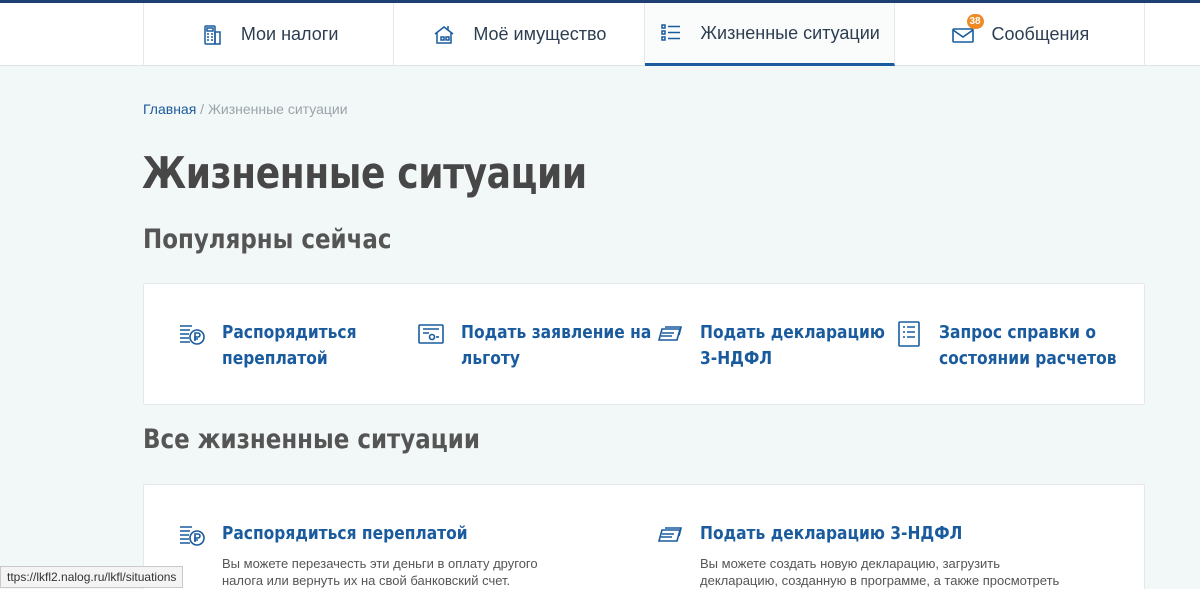 This screenshot has width=1200, height=589. I want to click on nav-messages: 38 Сообщения, so click(1020, 34).